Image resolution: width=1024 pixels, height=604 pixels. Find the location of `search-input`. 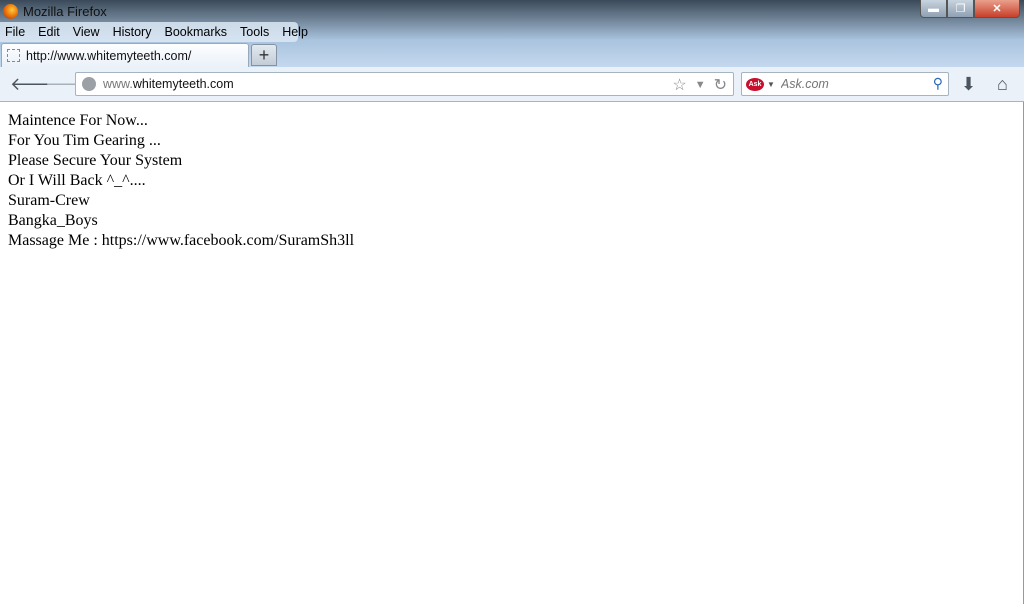

search-input is located at coordinates (855, 84).